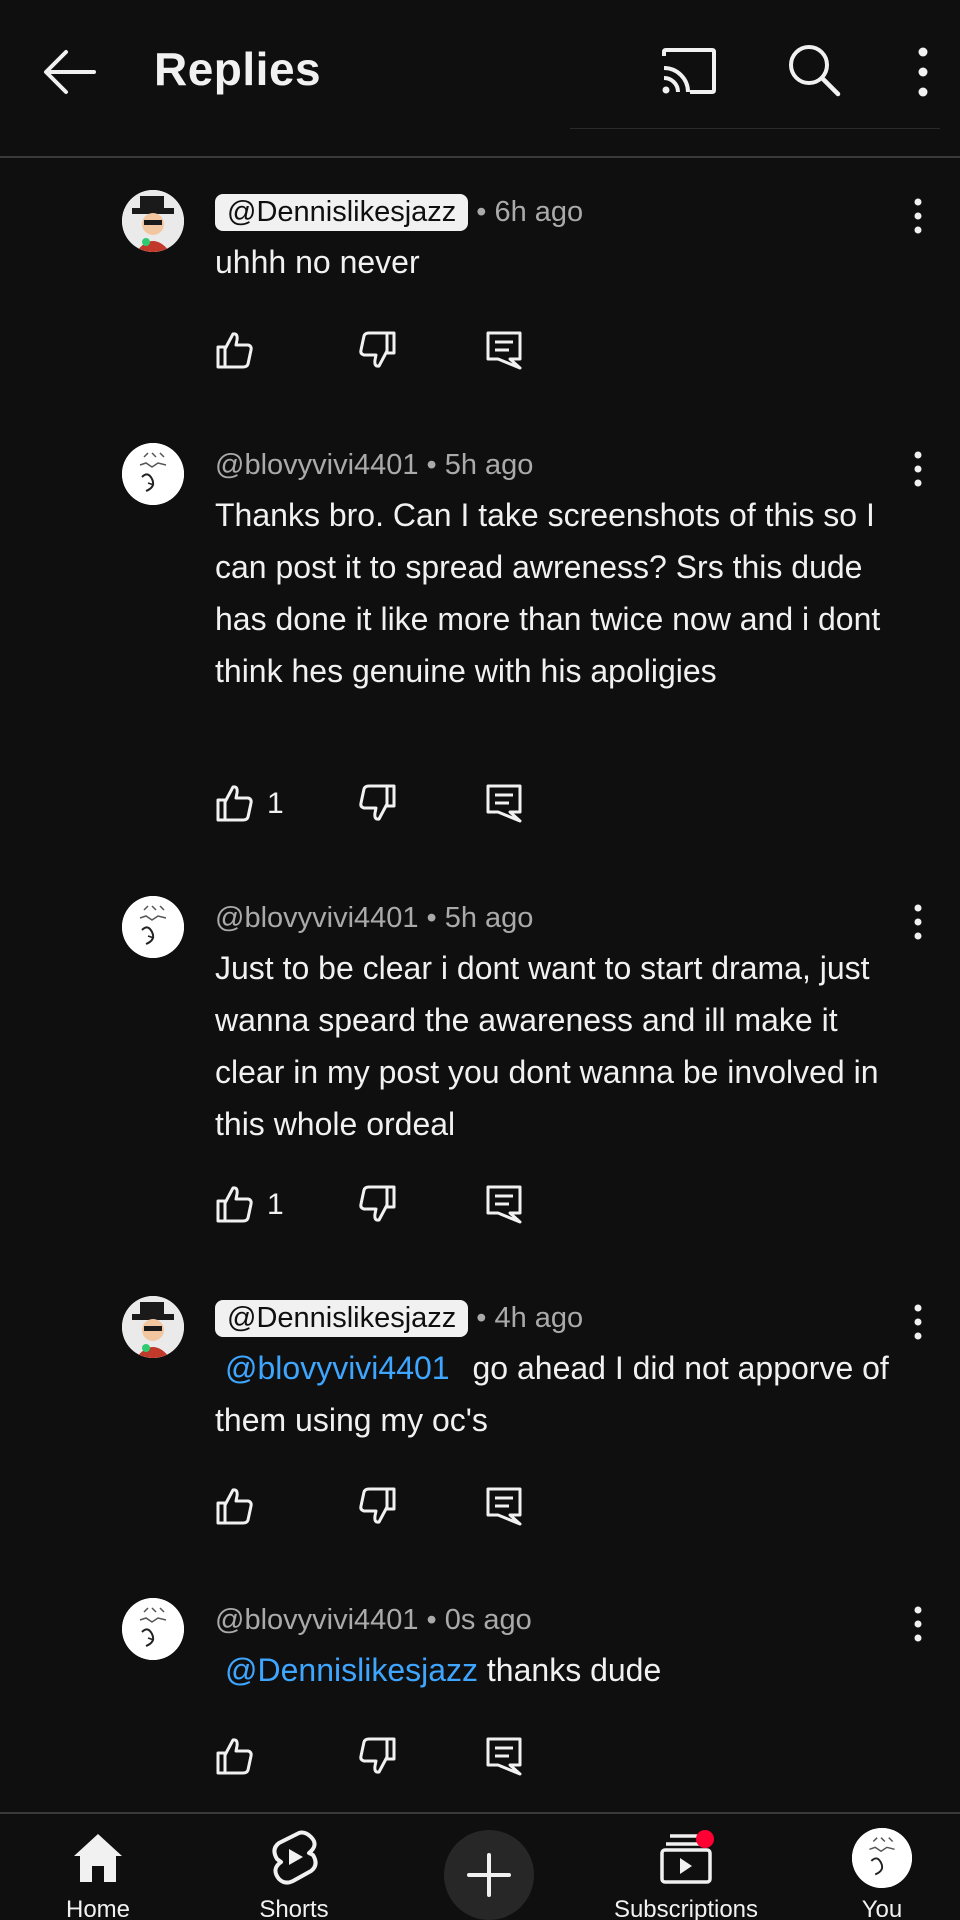 Image resolution: width=960 pixels, height=1920 pixels. Describe the element at coordinates (294, 1908) in the screenshot. I see `nav-label: Shorts` at that location.